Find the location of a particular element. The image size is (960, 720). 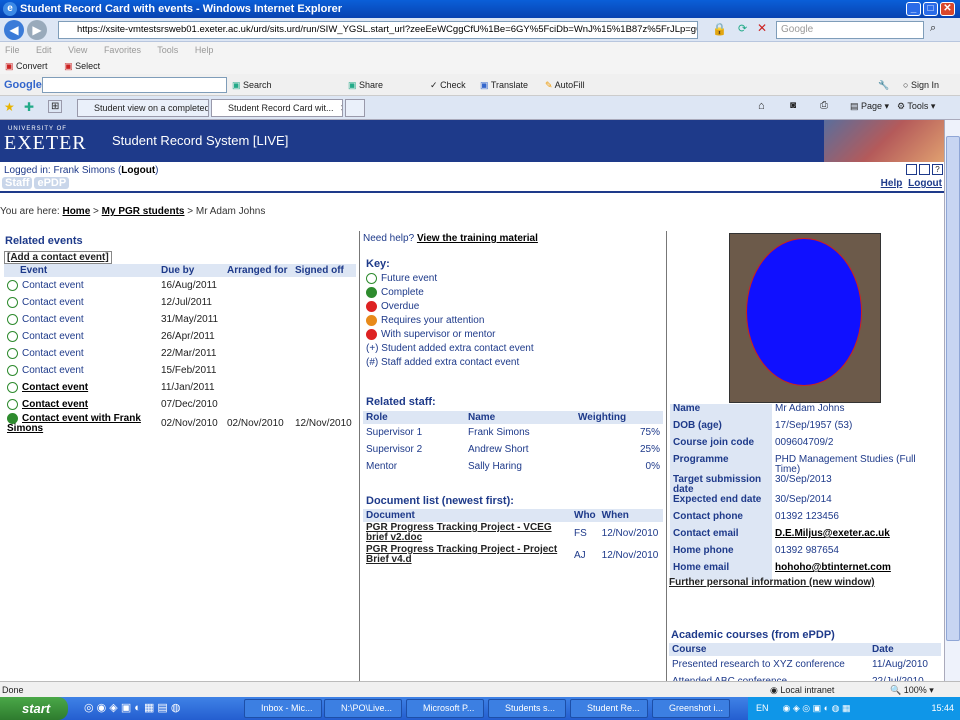

add-contact-event-link: [Add a contact event] is located at coordinates (58, 257).